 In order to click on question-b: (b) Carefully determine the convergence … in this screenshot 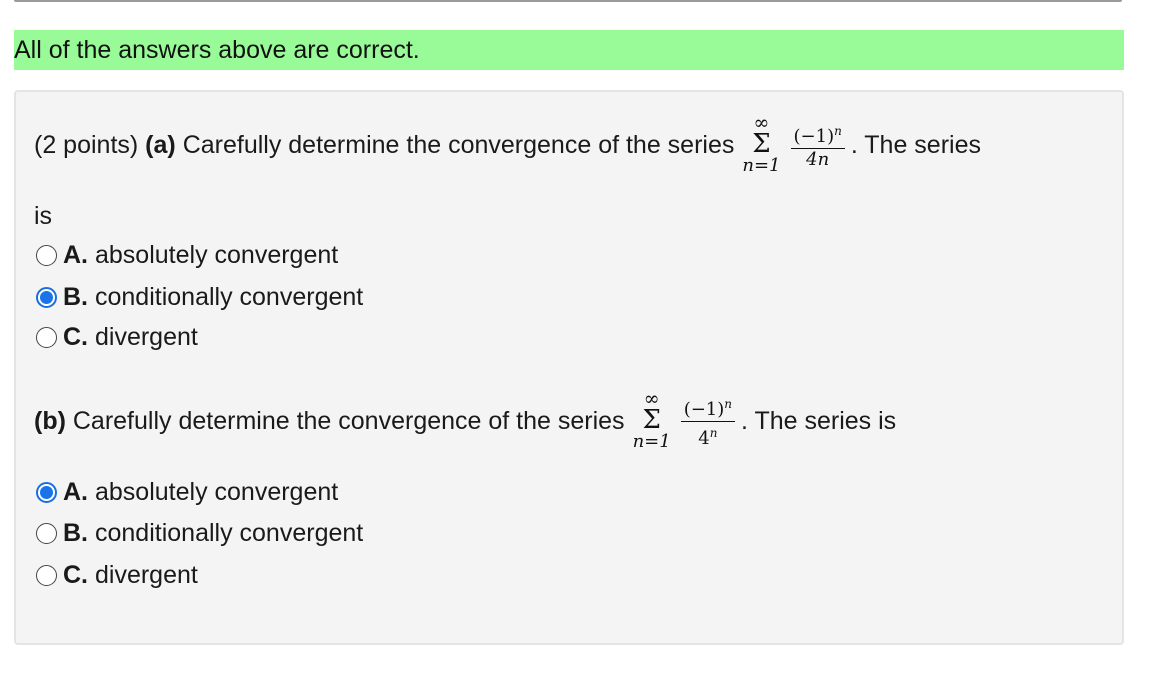, I will do `click(465, 421)`.